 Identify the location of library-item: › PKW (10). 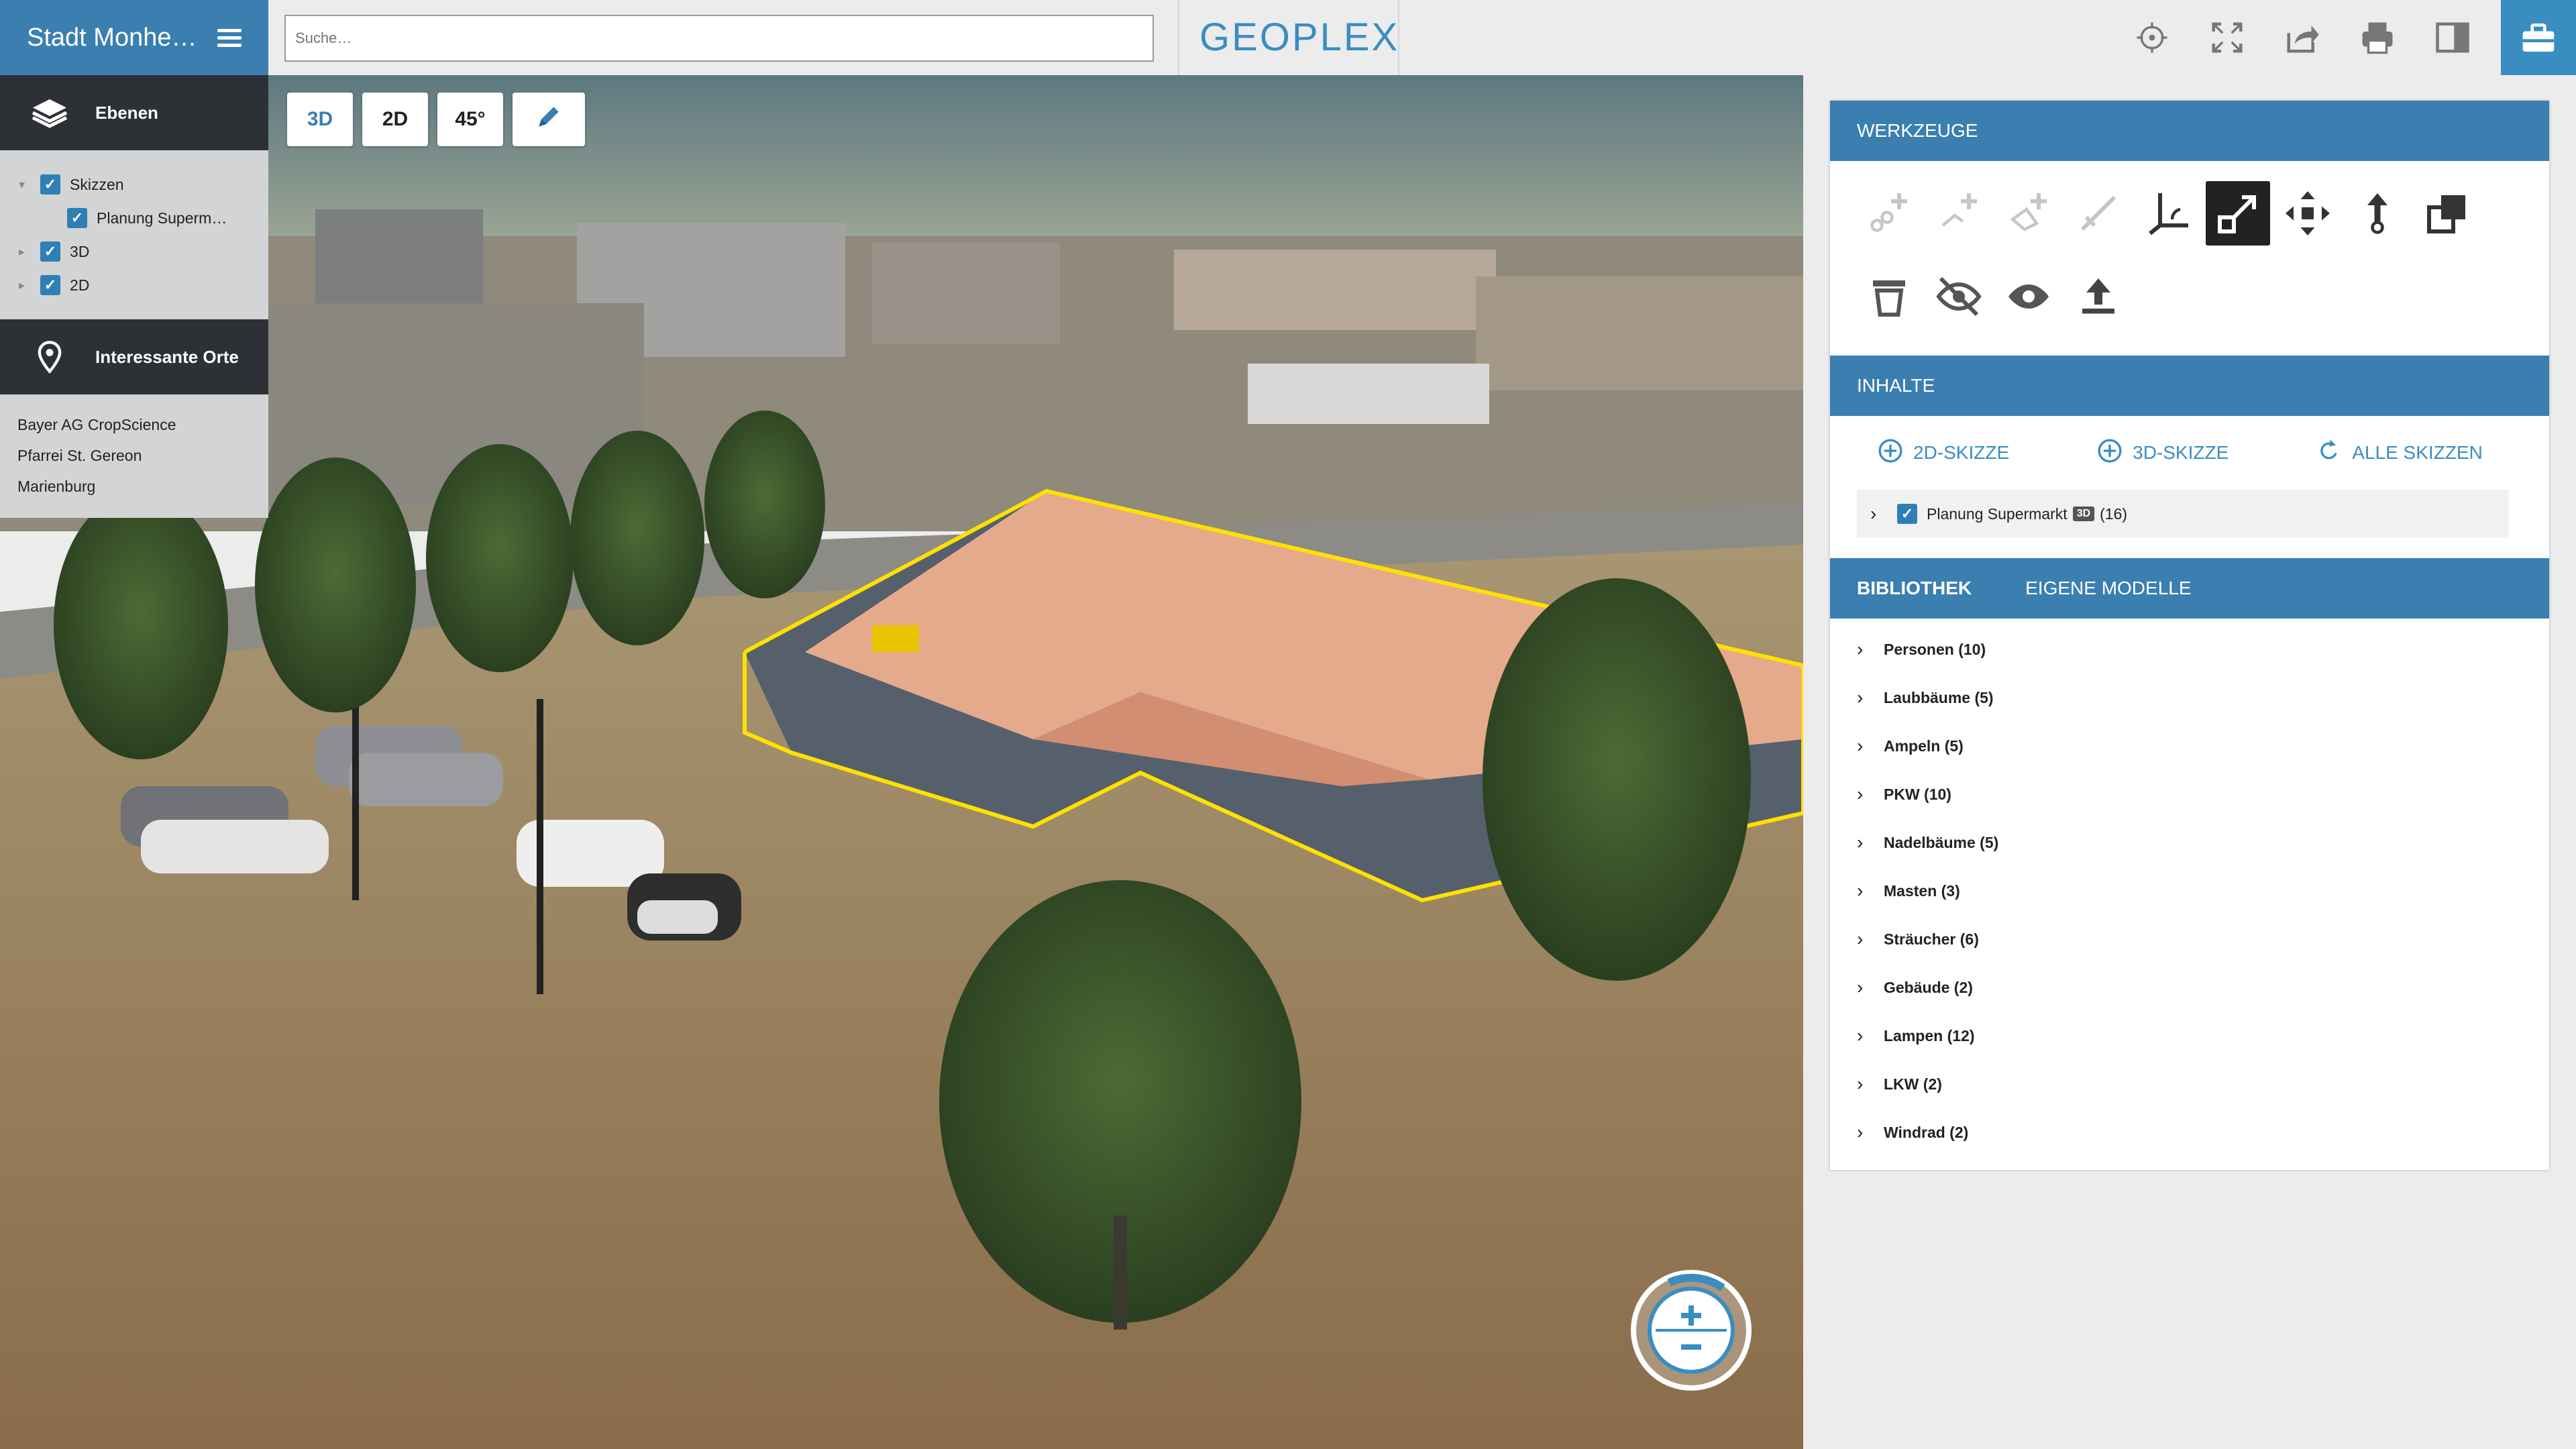
(2203, 794).